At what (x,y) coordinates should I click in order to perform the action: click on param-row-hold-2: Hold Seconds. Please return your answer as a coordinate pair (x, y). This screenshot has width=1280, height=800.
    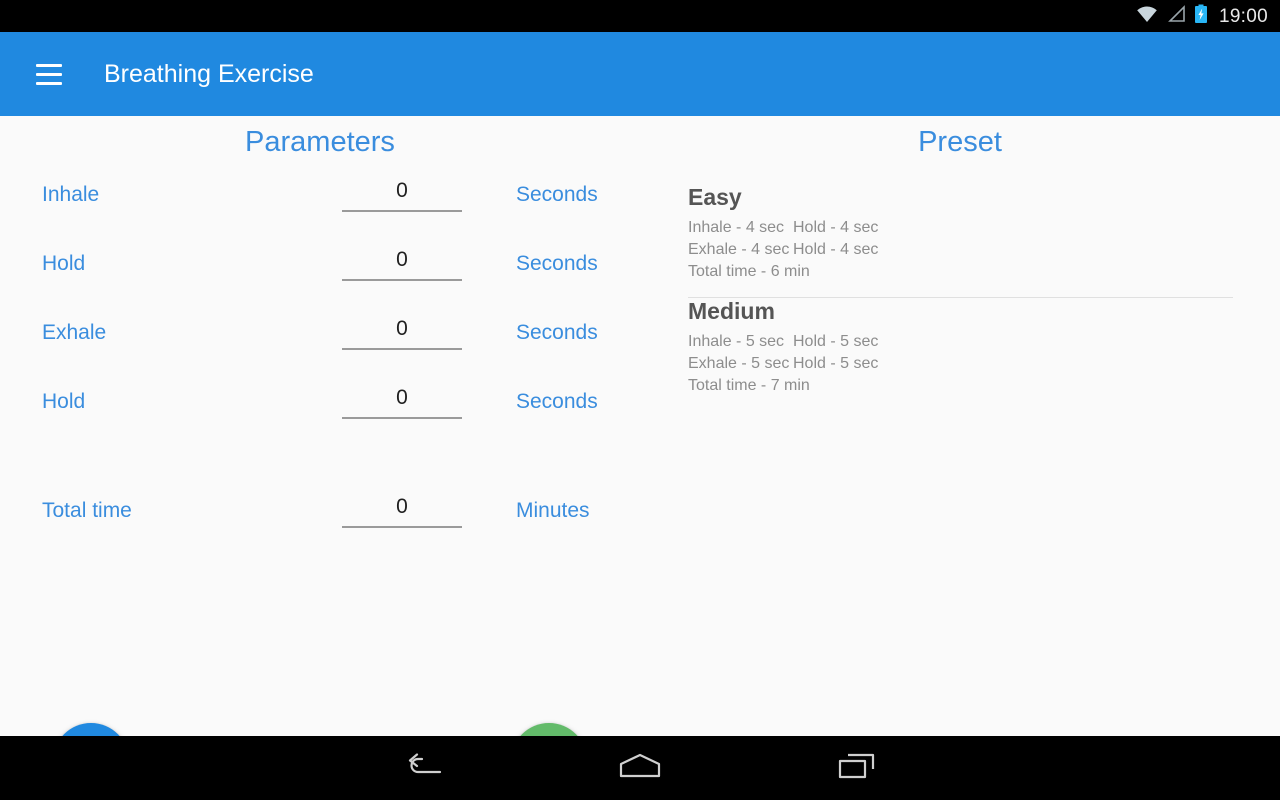
    Looking at the image, I should click on (332, 402).